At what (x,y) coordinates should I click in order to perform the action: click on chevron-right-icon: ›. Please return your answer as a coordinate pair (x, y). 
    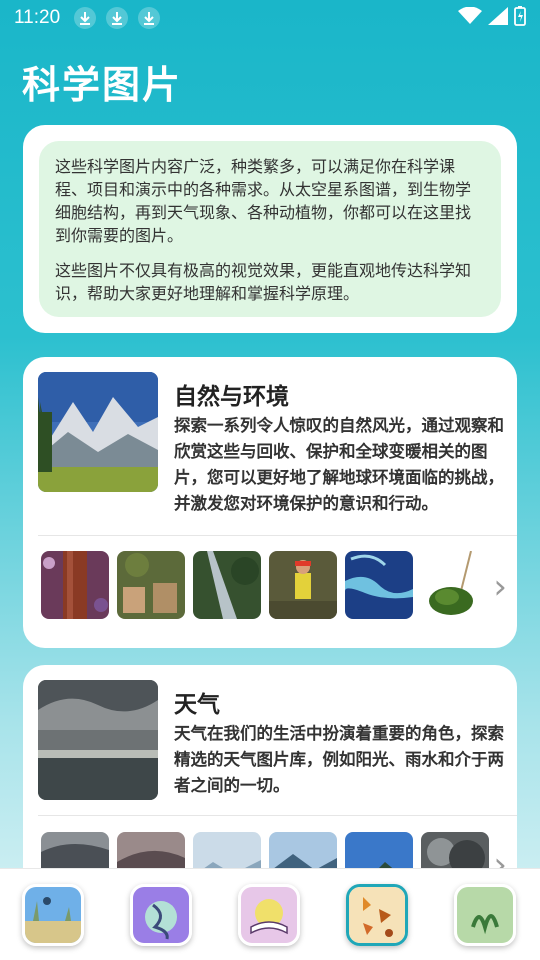
    Looking at the image, I should click on (500, 587).